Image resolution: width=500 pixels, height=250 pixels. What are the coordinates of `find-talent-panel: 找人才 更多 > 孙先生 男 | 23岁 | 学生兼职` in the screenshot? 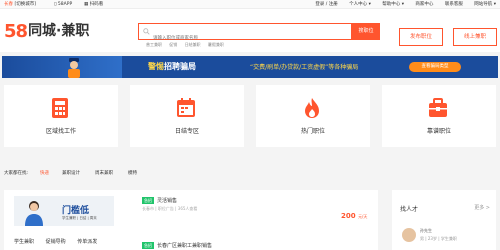 It's located at (444, 220).